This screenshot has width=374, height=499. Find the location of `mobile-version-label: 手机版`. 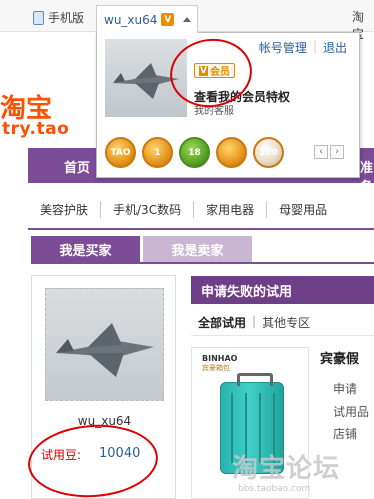

mobile-version-label: 手机版 is located at coordinates (66, 18).